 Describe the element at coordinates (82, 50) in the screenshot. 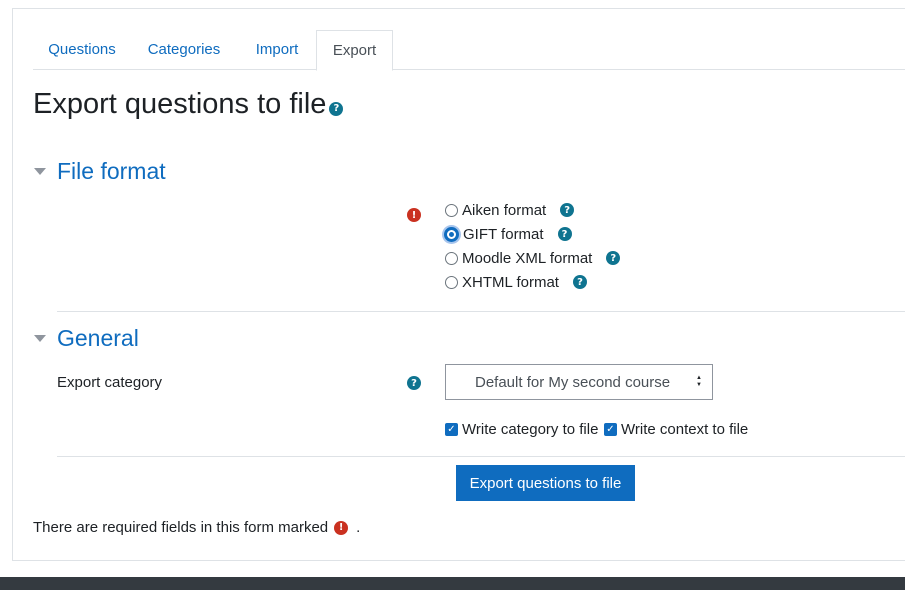

I see `tab-questions: Questions` at that location.